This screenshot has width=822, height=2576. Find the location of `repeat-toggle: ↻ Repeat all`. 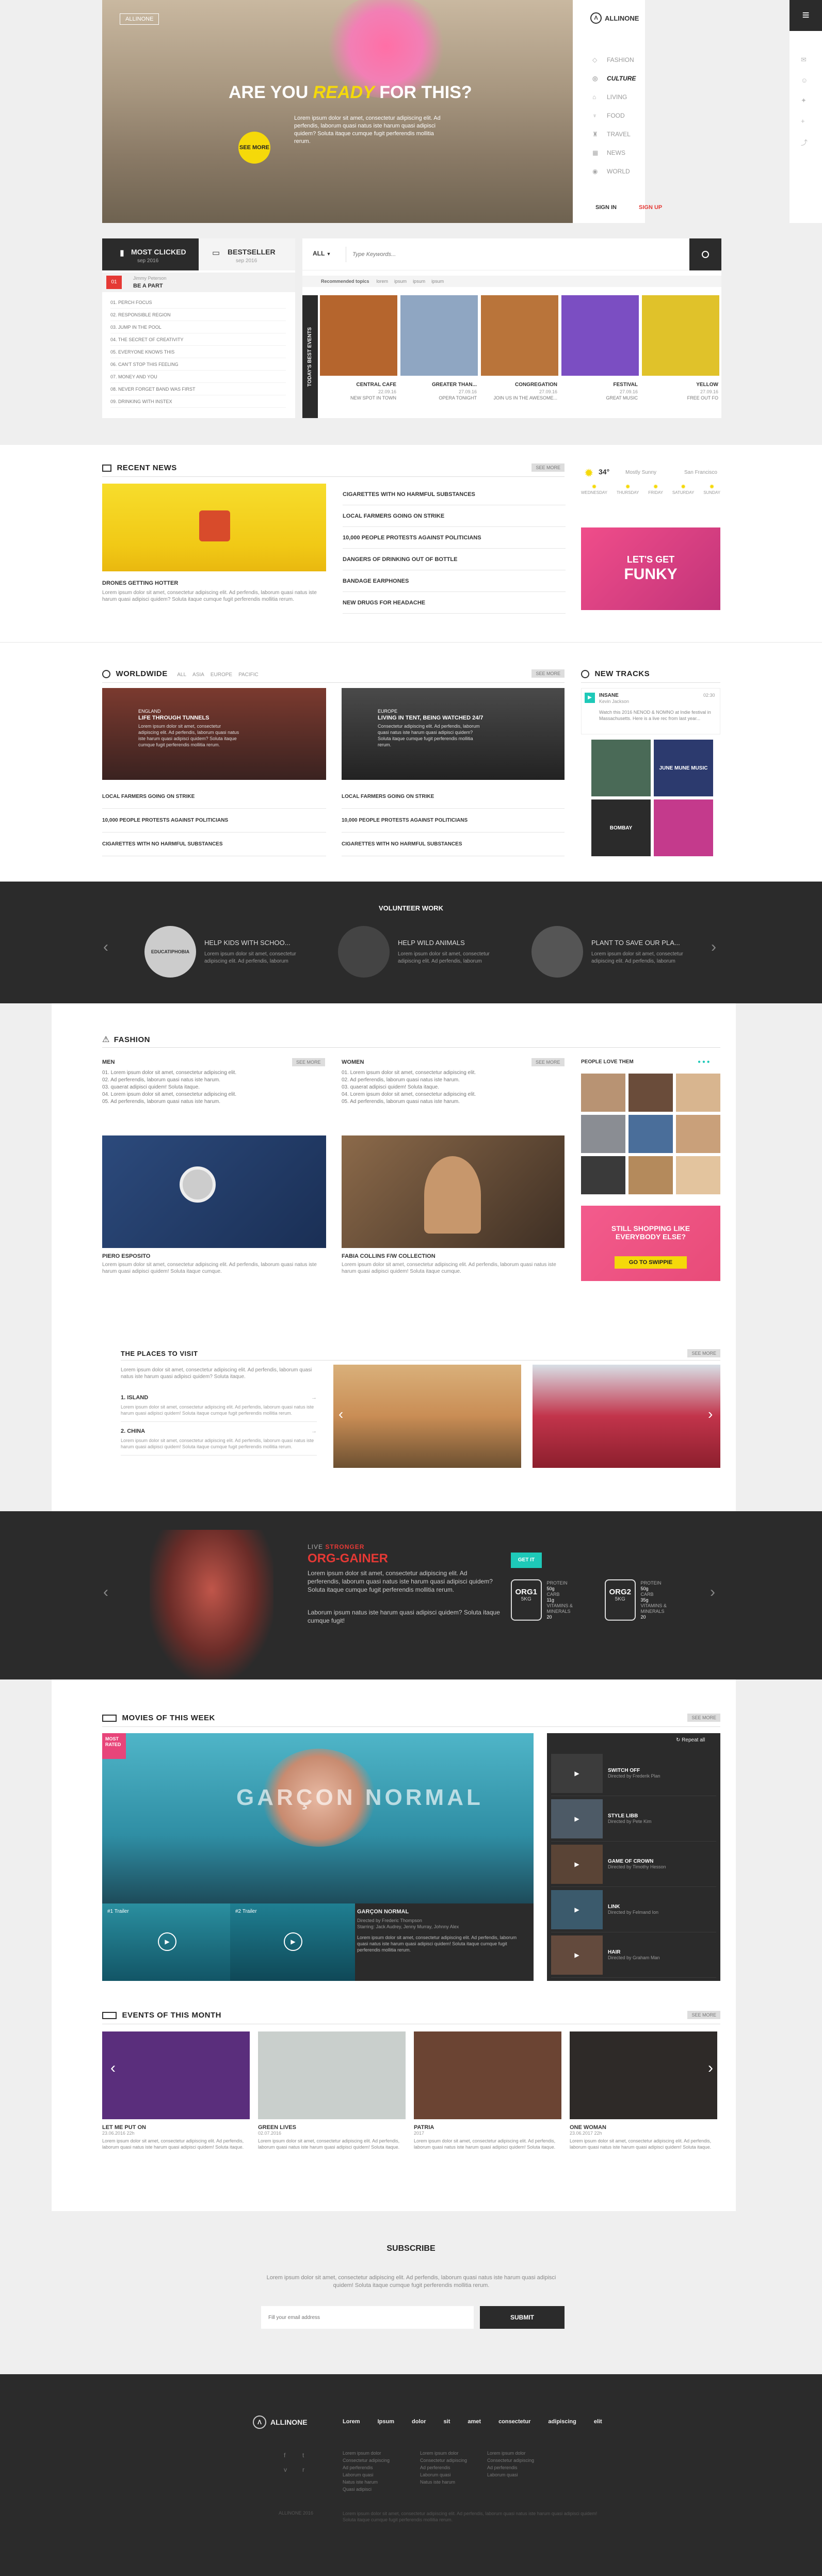

repeat-toggle: ↻ Repeat all is located at coordinates (690, 1740).